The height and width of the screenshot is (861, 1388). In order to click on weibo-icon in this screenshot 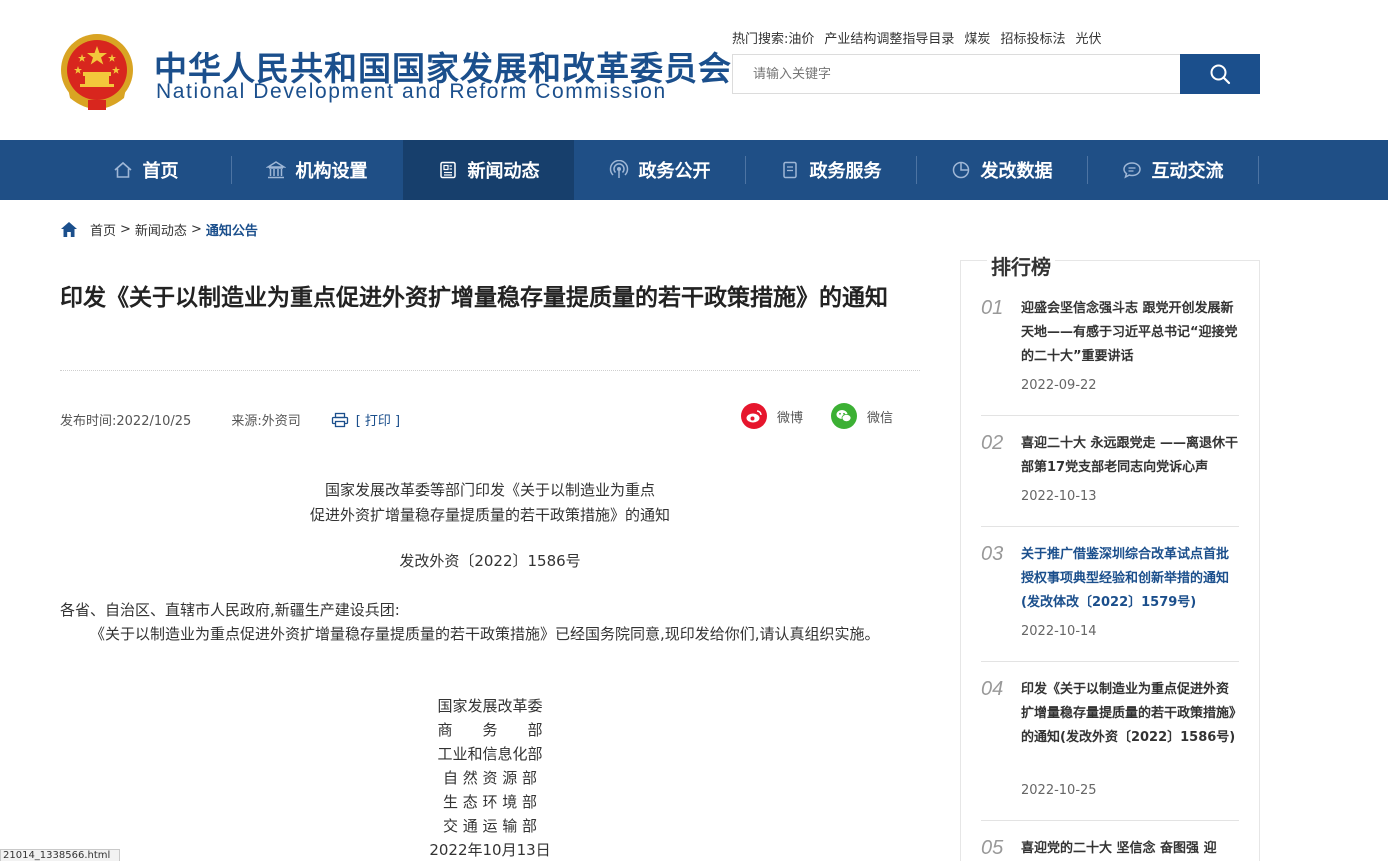, I will do `click(754, 416)`.